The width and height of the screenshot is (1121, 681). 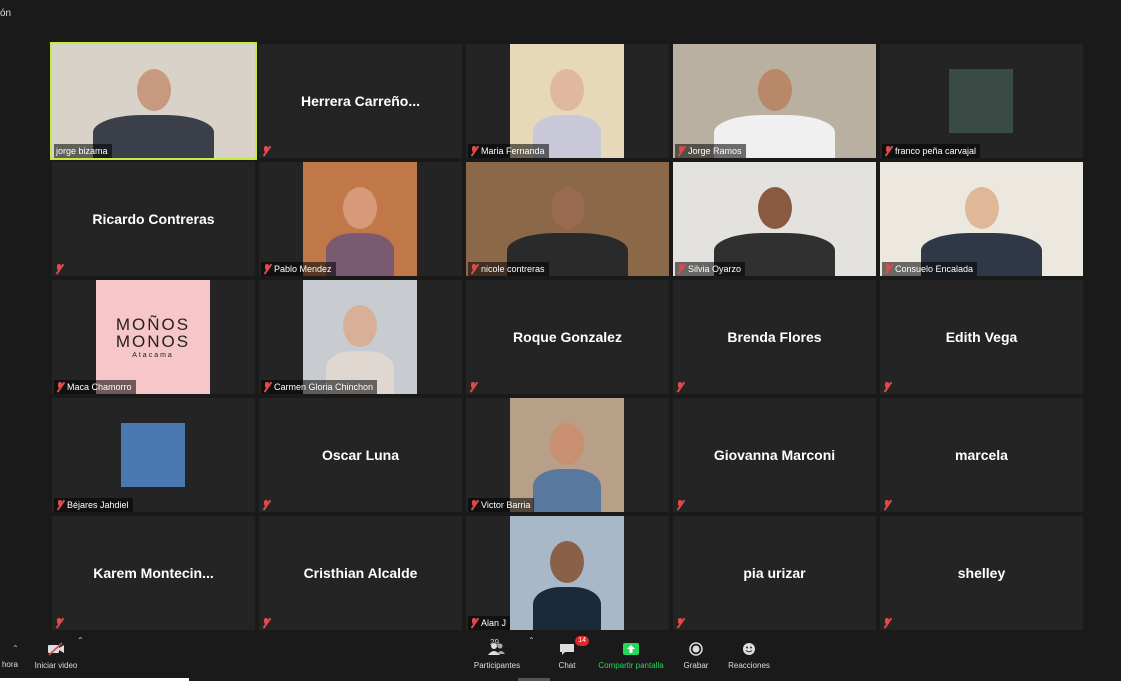 What do you see at coordinates (567, 665) in the screenshot?
I see `chat-label: Chat` at bounding box center [567, 665].